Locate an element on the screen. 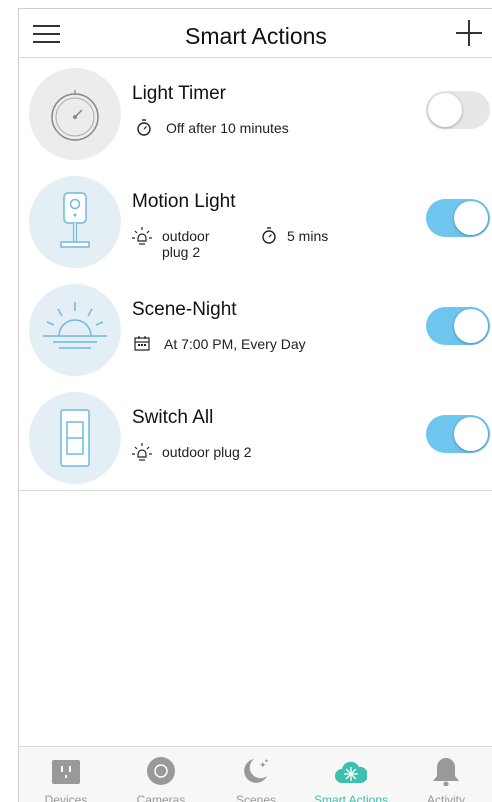 The width and height of the screenshot is (492, 802). timer-detail: 5 mins is located at coordinates (311, 236).